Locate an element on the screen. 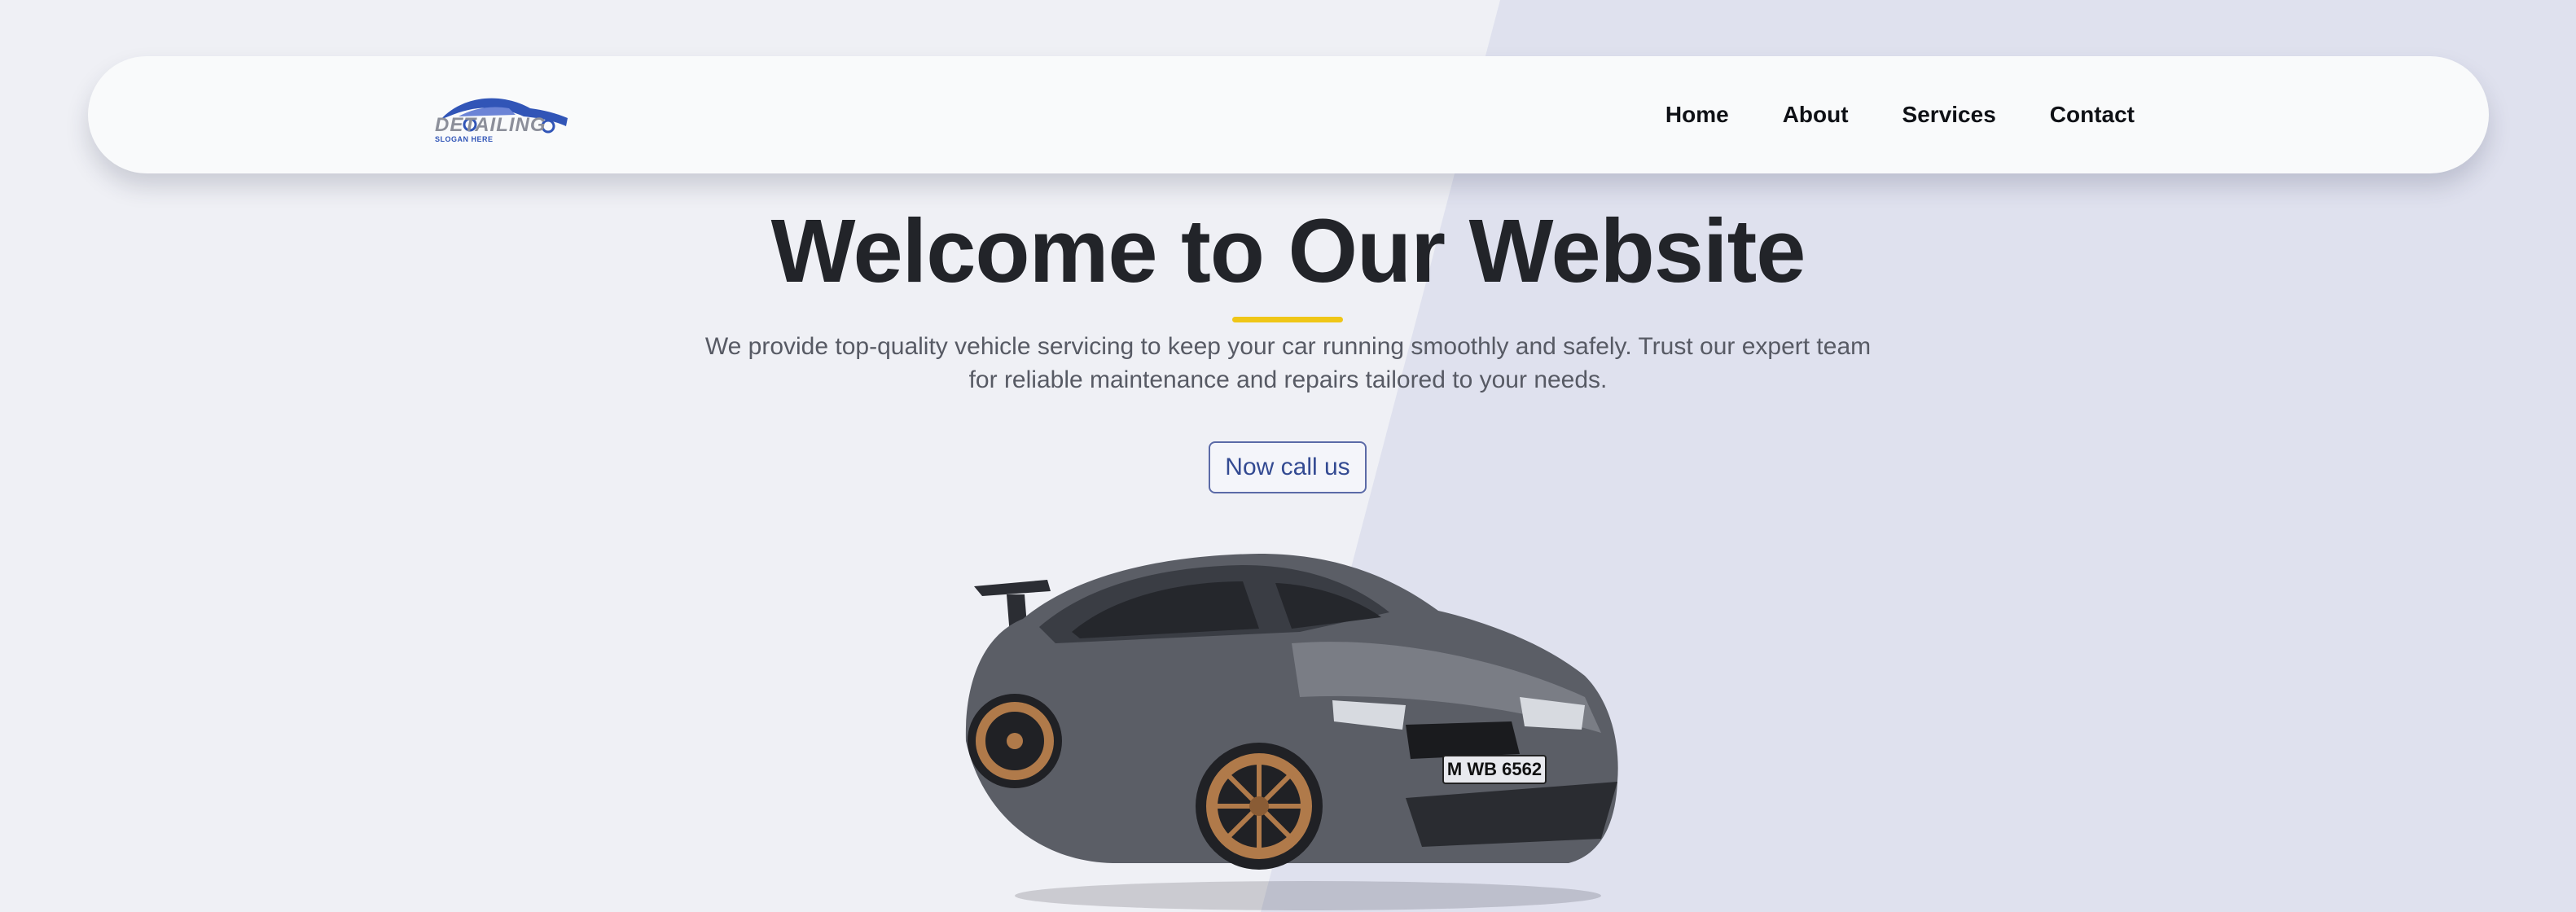  call-now-button: Now call us is located at coordinates (1288, 467).